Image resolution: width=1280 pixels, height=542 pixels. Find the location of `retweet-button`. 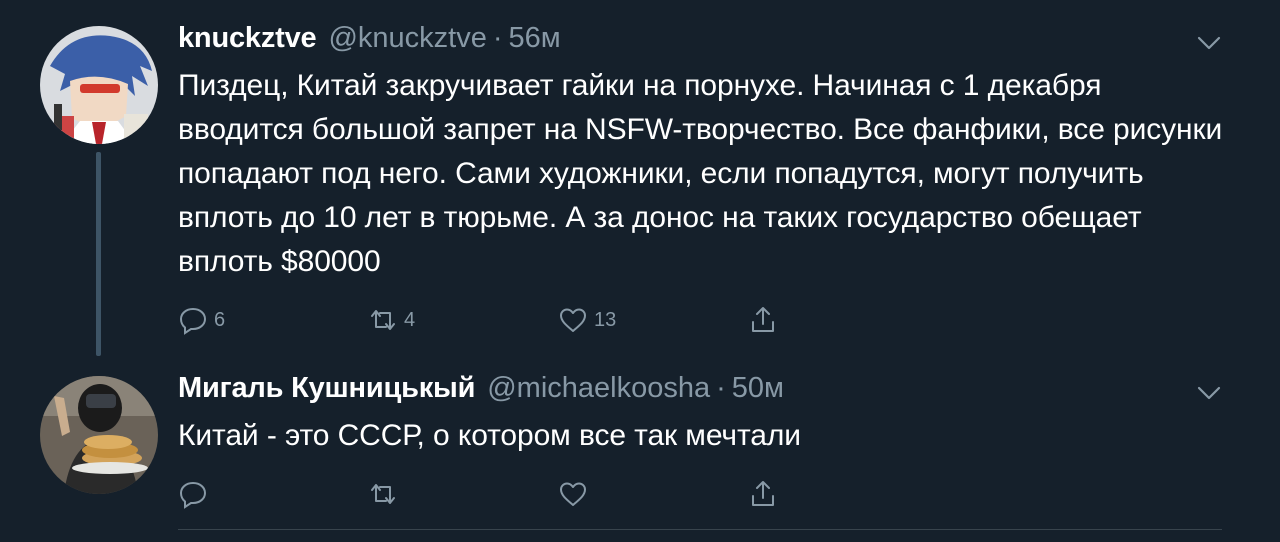

retweet-button is located at coordinates (386, 494).